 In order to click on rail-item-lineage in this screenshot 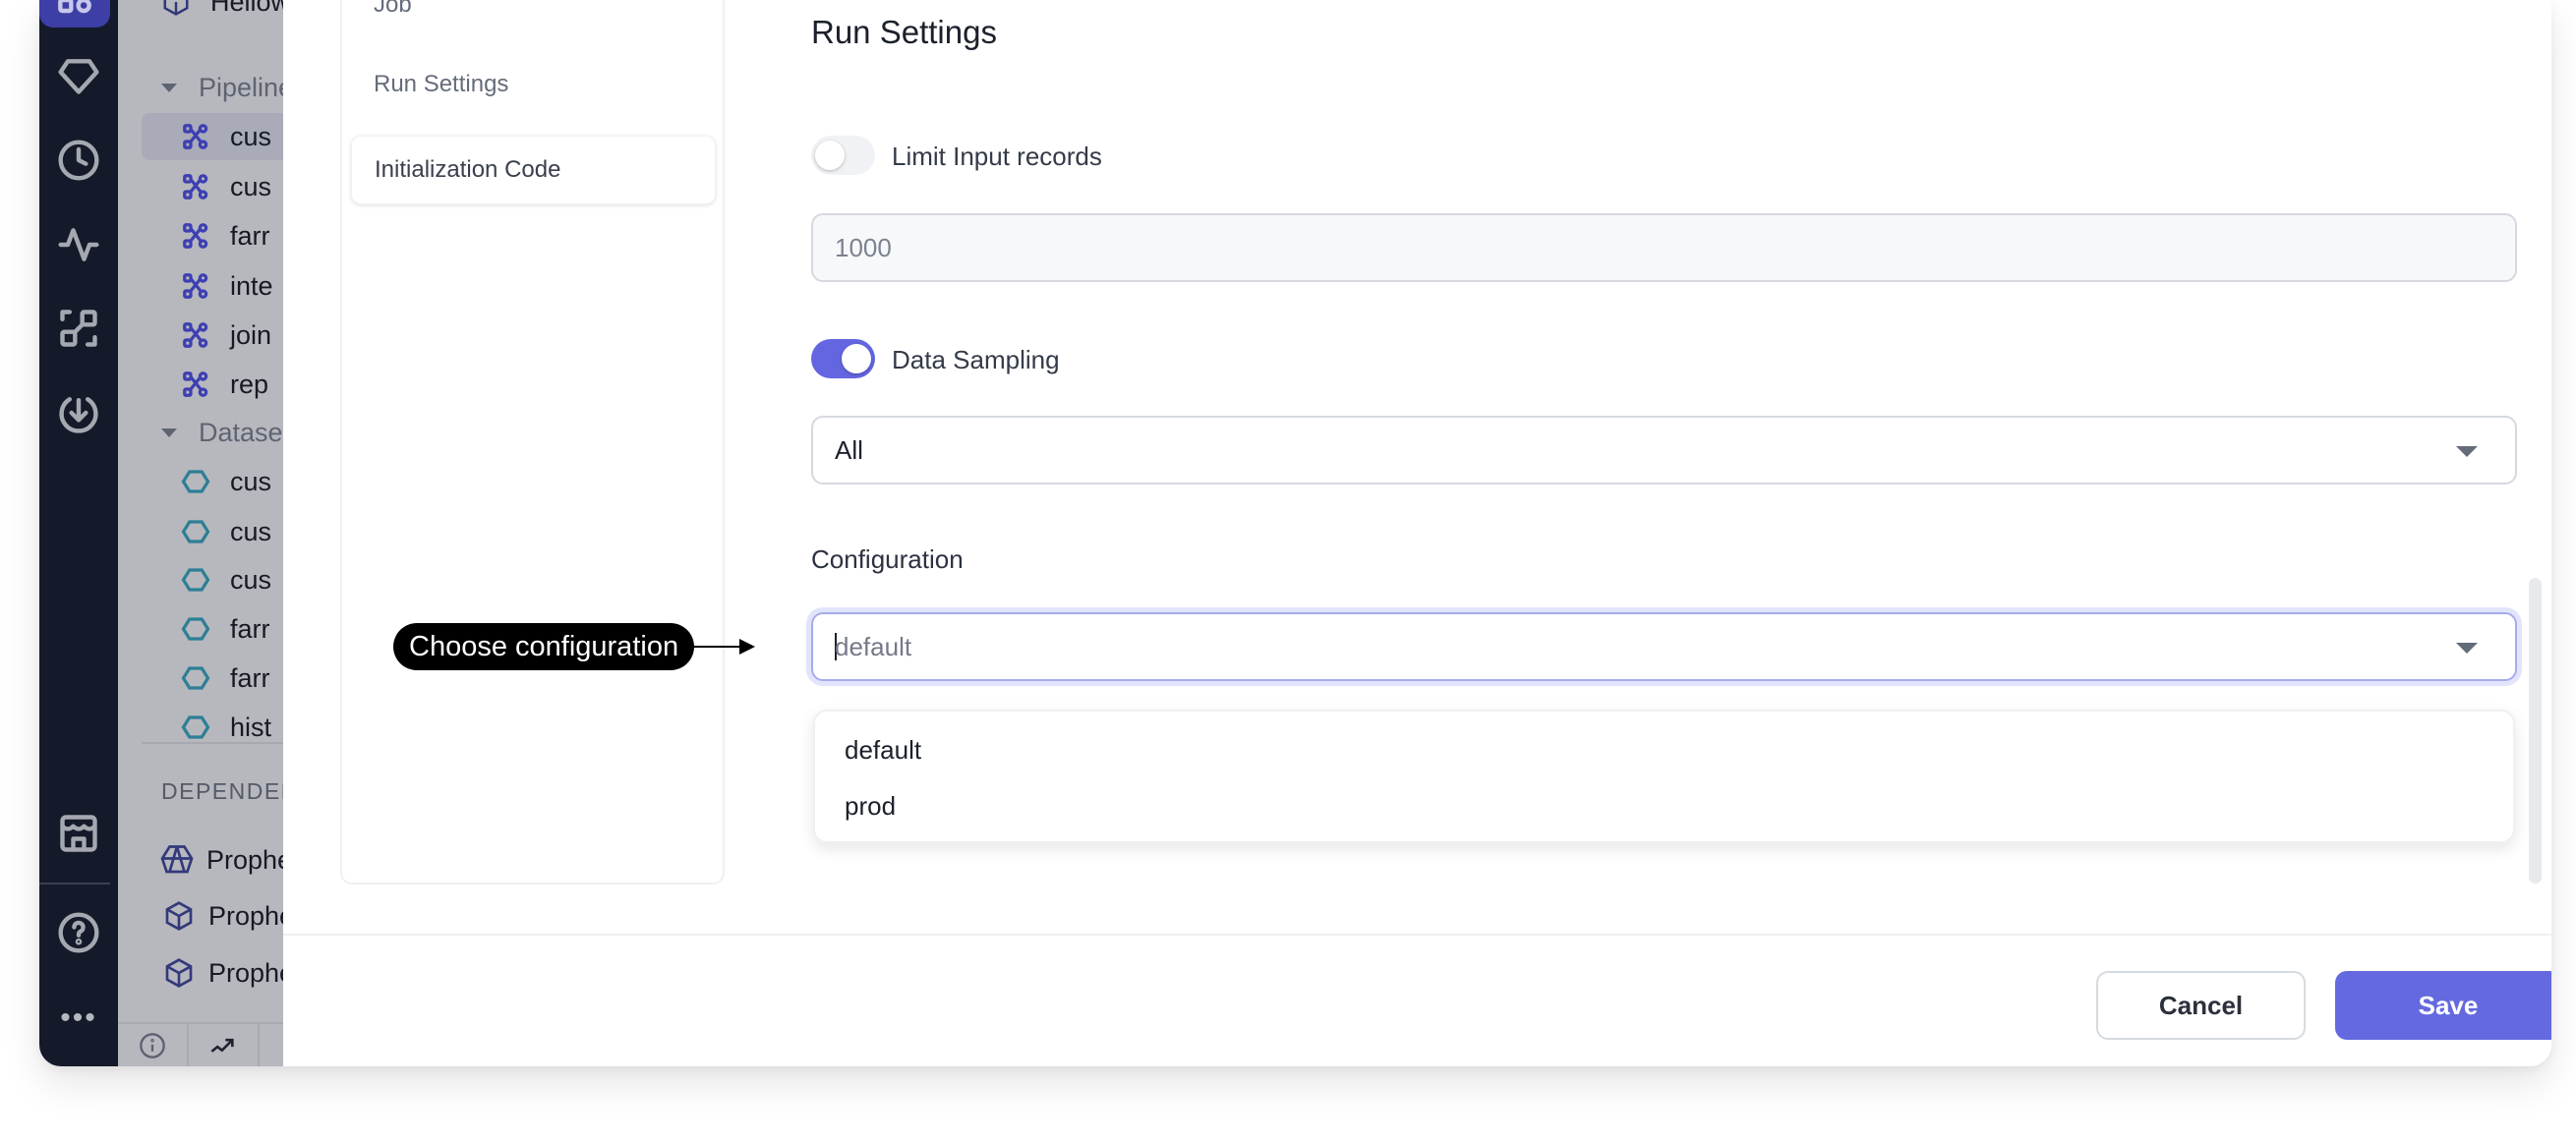, I will do `click(78, 328)`.